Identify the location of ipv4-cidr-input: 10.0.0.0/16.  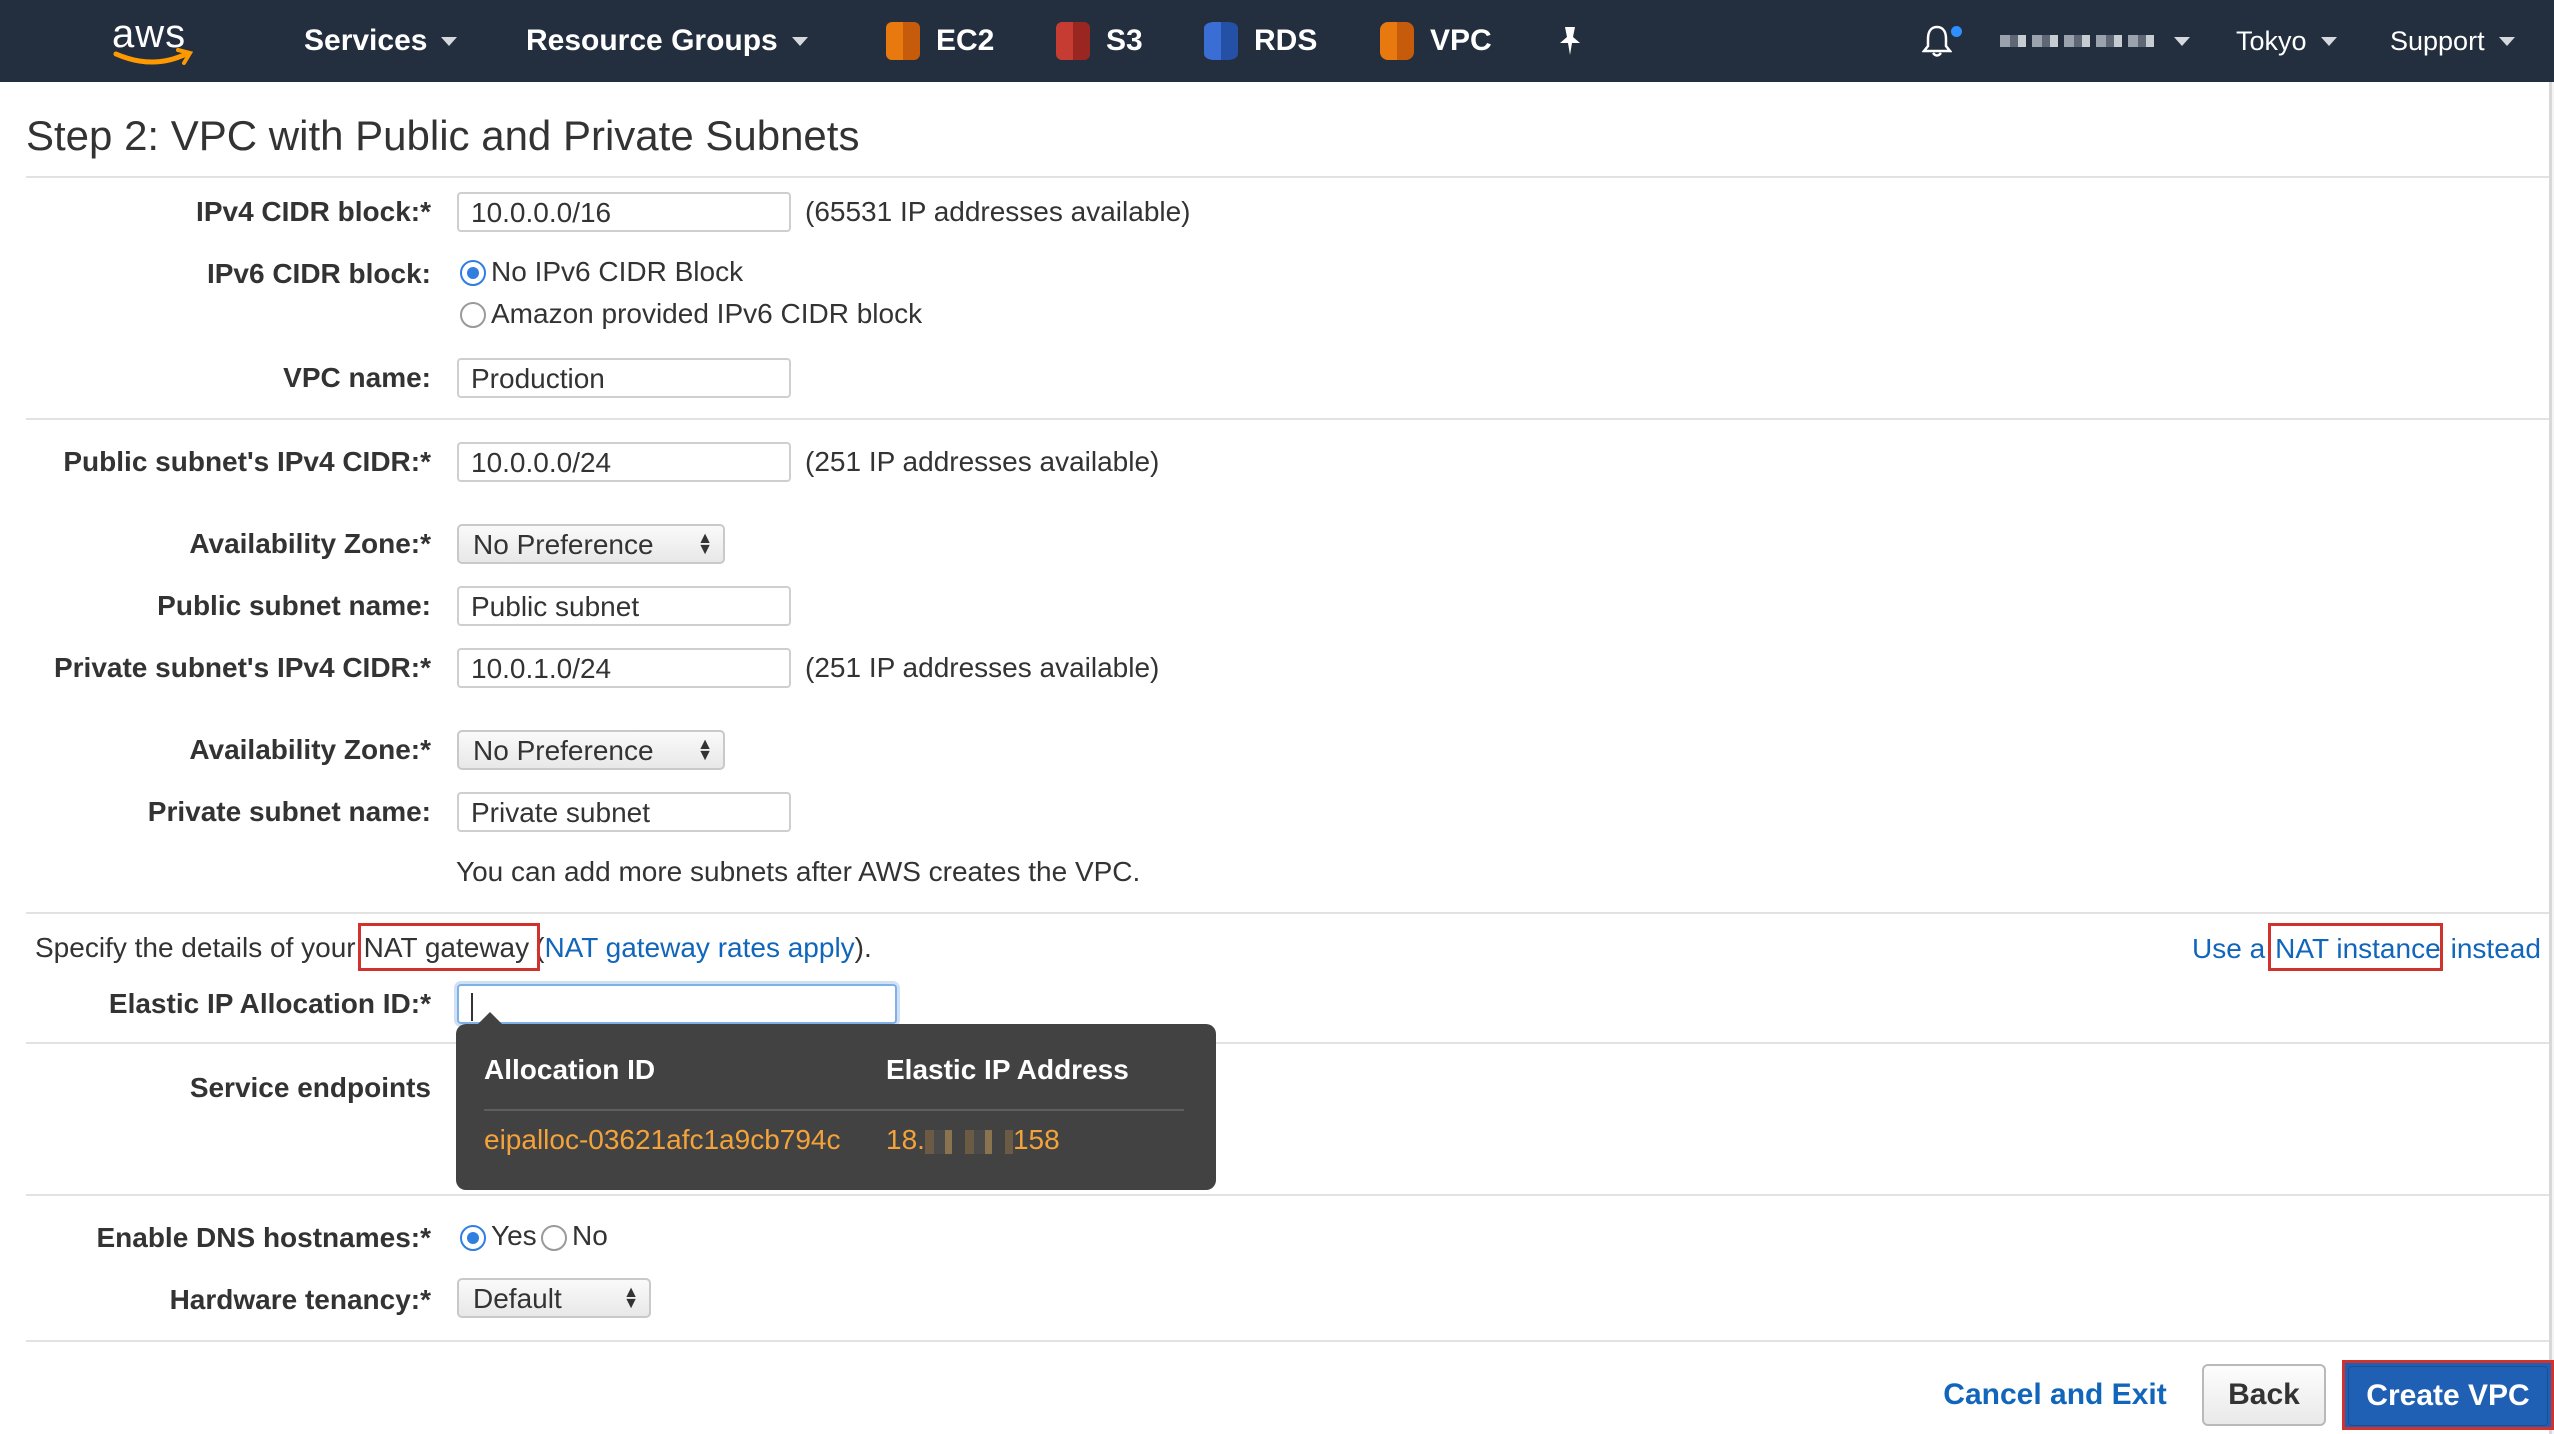
(624, 212).